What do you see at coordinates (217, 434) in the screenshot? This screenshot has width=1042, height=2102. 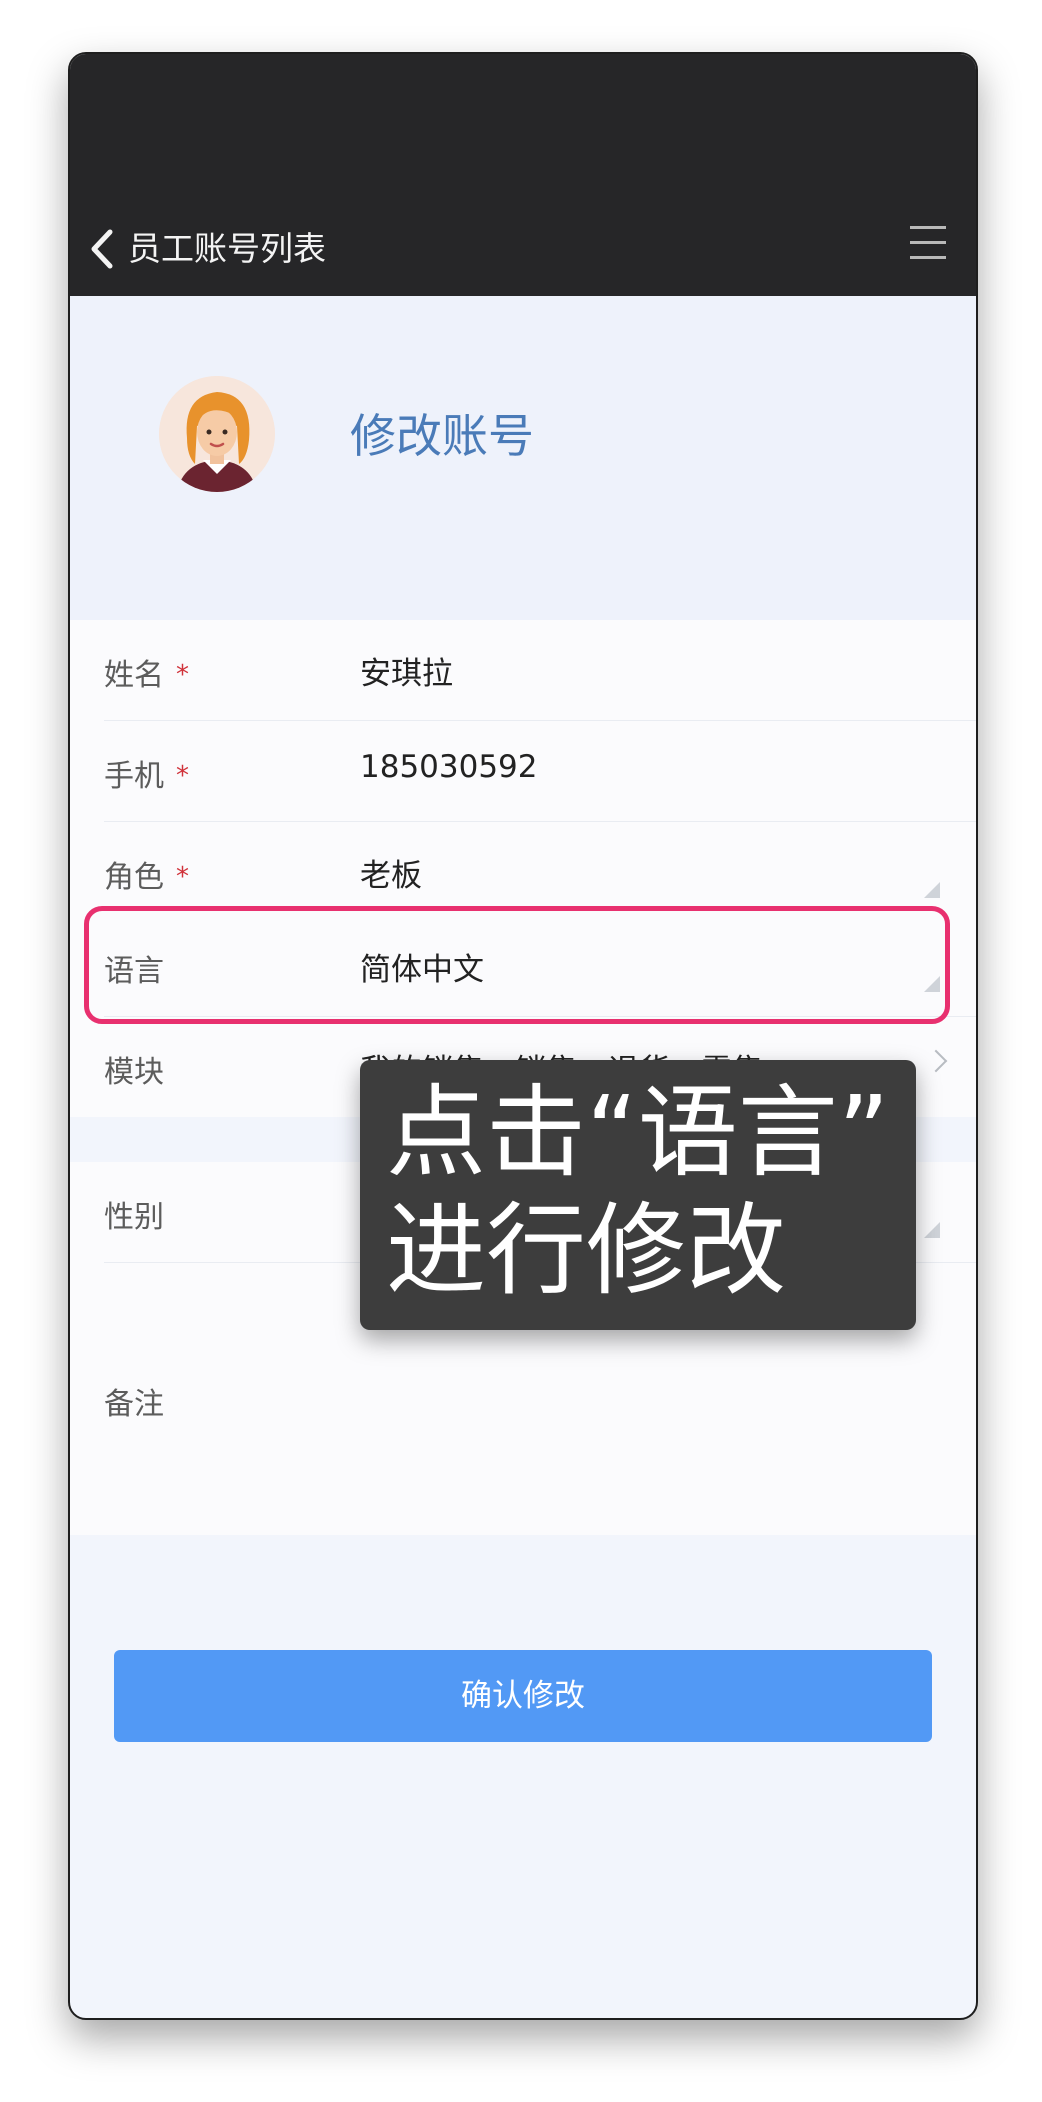 I see `avatar` at bounding box center [217, 434].